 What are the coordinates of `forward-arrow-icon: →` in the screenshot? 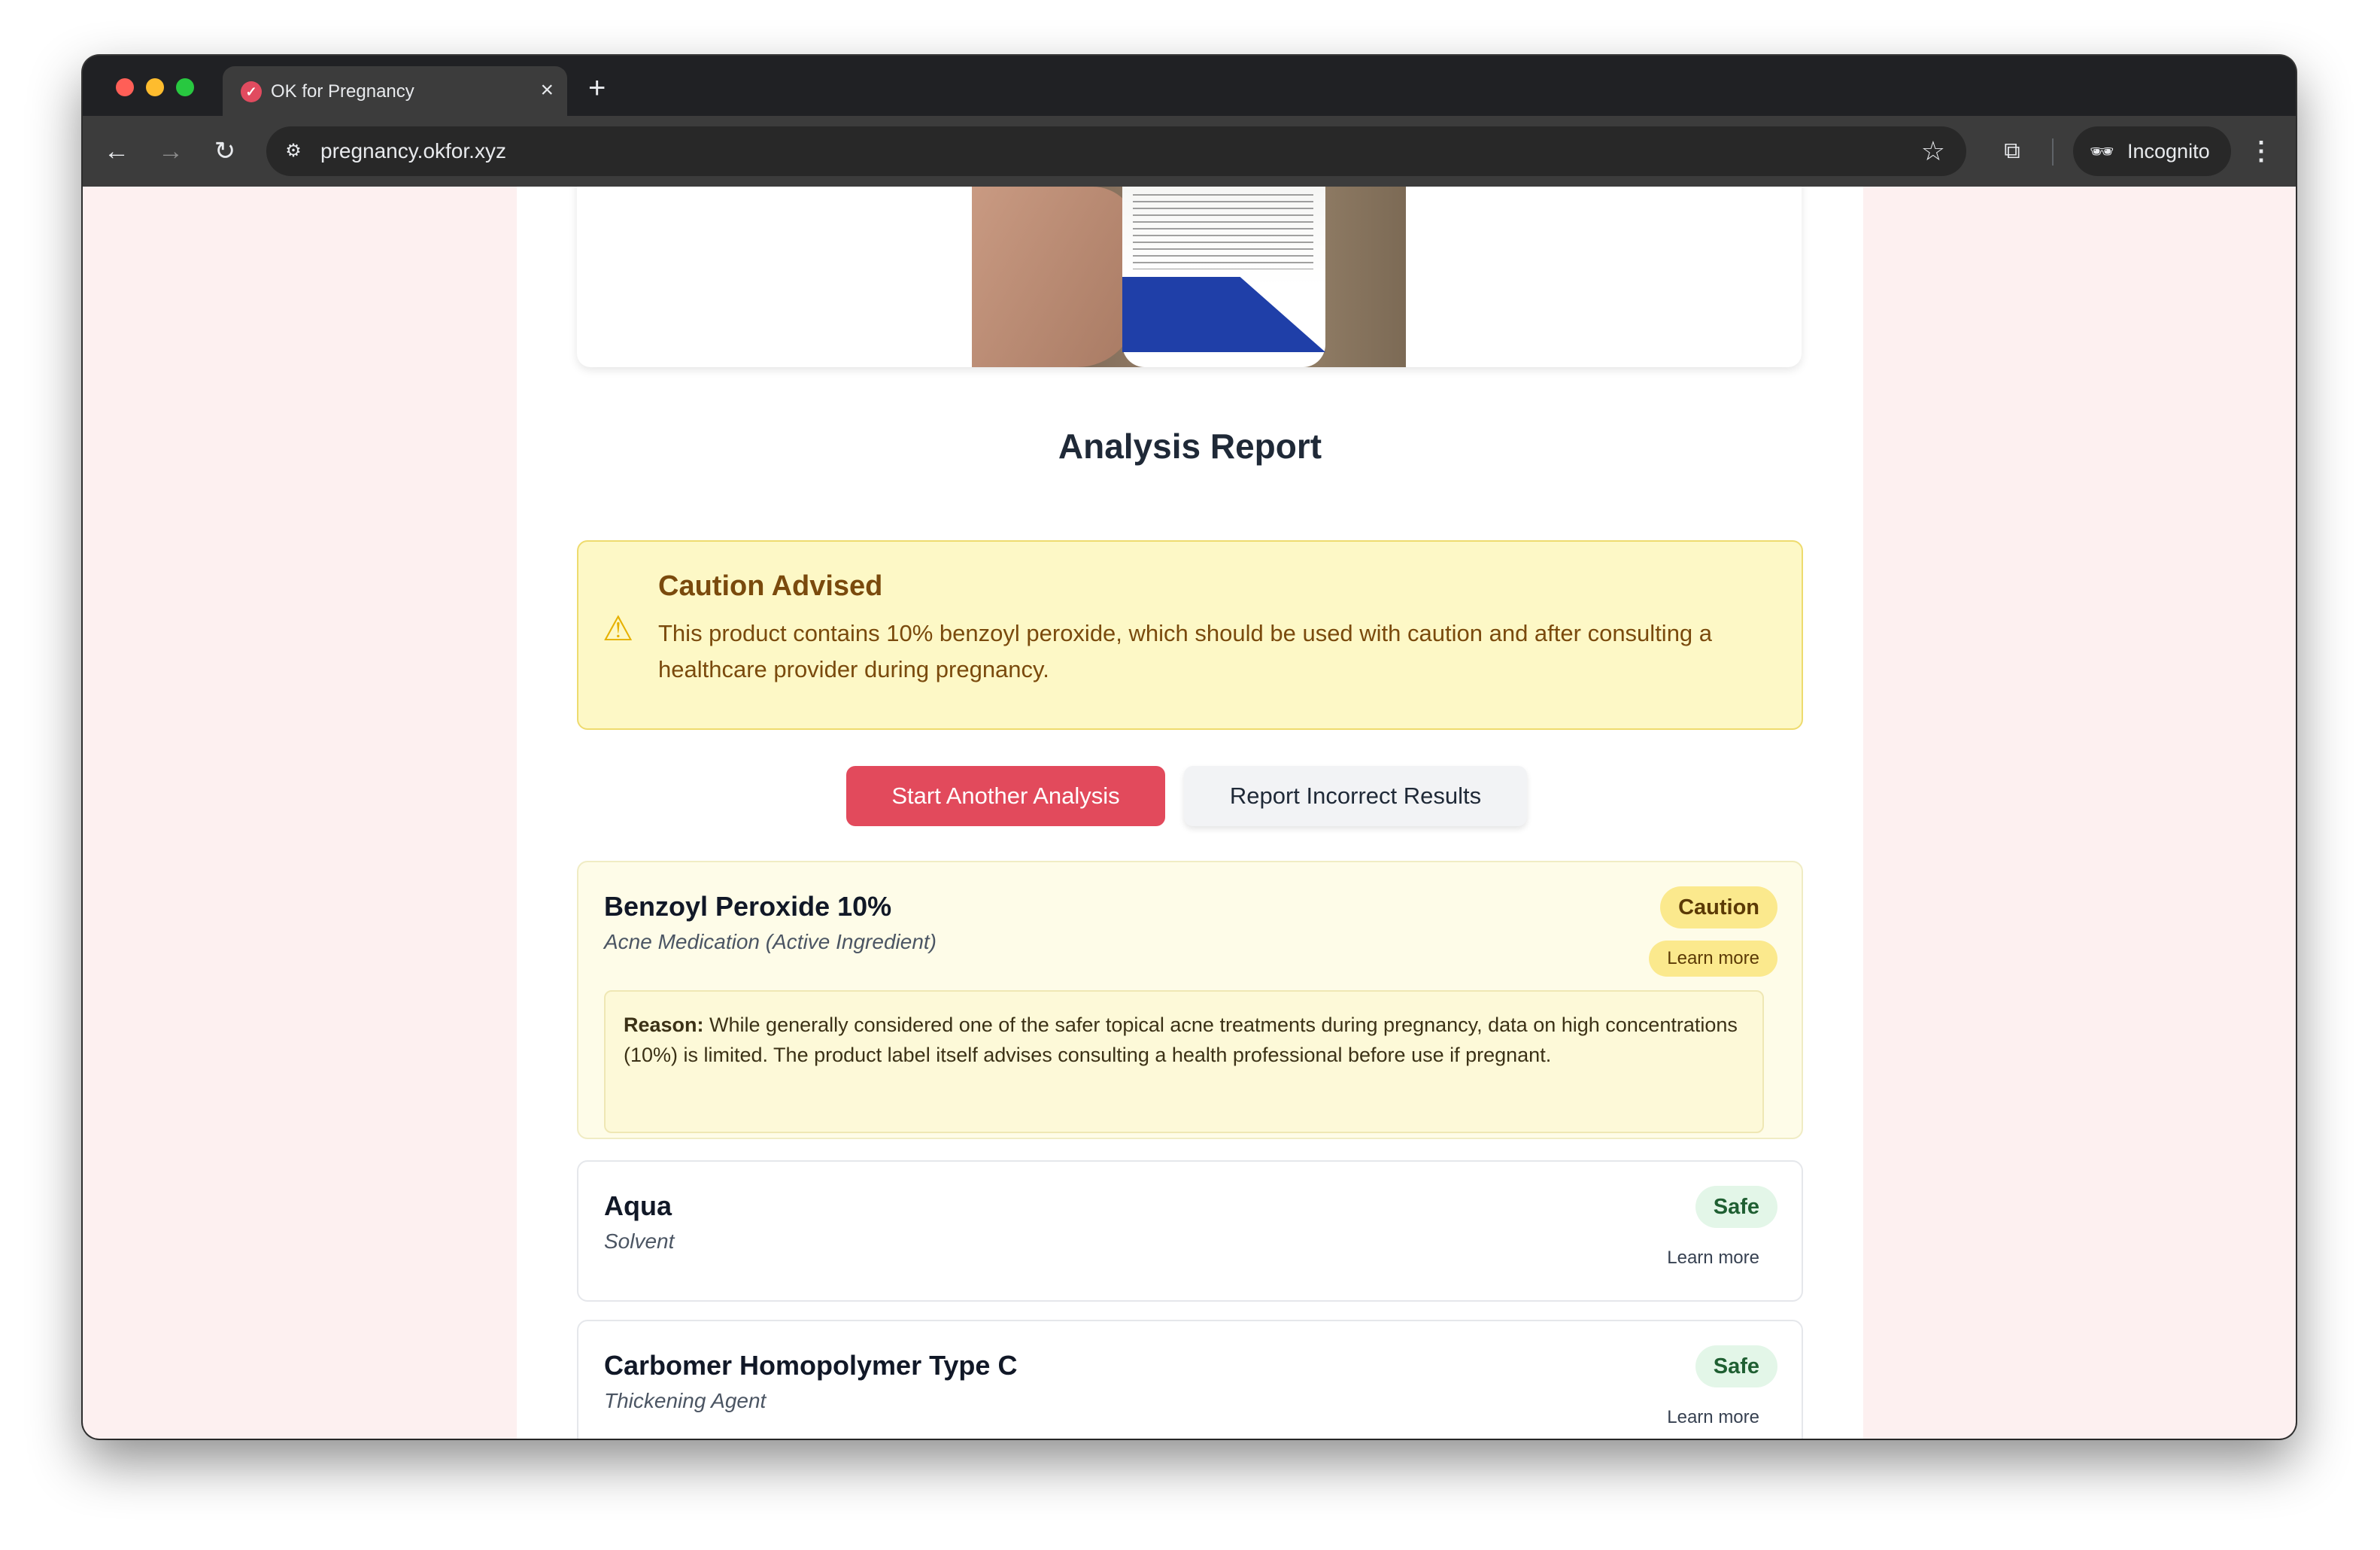 It's located at (171, 151).